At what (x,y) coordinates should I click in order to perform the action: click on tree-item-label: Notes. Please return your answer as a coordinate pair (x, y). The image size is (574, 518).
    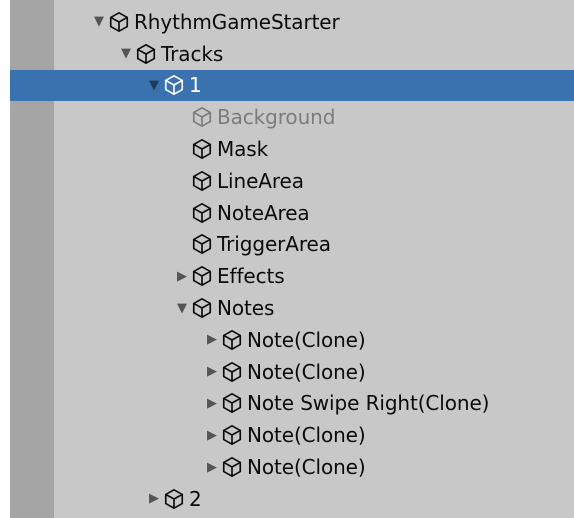
    Looking at the image, I should click on (246, 308).